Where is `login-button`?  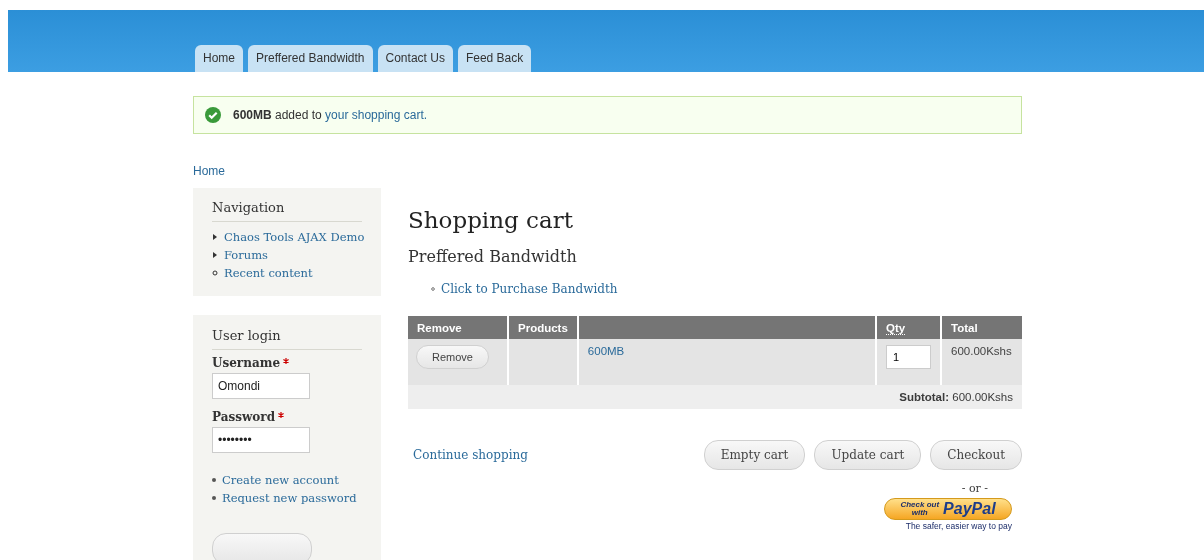
login-button is located at coordinates (262, 546).